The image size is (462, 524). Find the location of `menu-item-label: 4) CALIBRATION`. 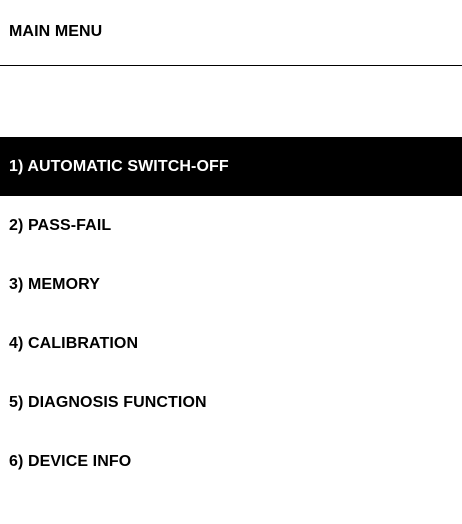

menu-item-label: 4) CALIBRATION is located at coordinates (74, 343).